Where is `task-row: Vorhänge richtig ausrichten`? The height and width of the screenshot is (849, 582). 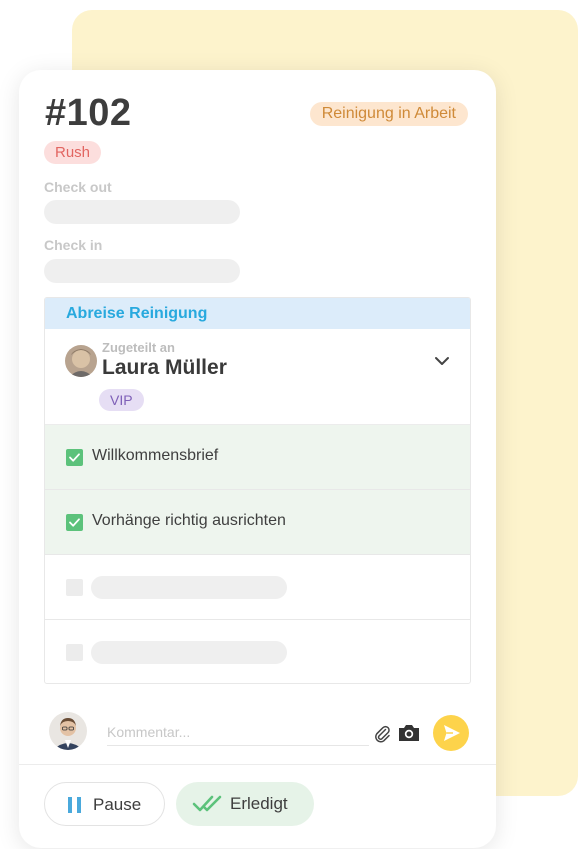 task-row: Vorhänge richtig ausrichten is located at coordinates (257, 522).